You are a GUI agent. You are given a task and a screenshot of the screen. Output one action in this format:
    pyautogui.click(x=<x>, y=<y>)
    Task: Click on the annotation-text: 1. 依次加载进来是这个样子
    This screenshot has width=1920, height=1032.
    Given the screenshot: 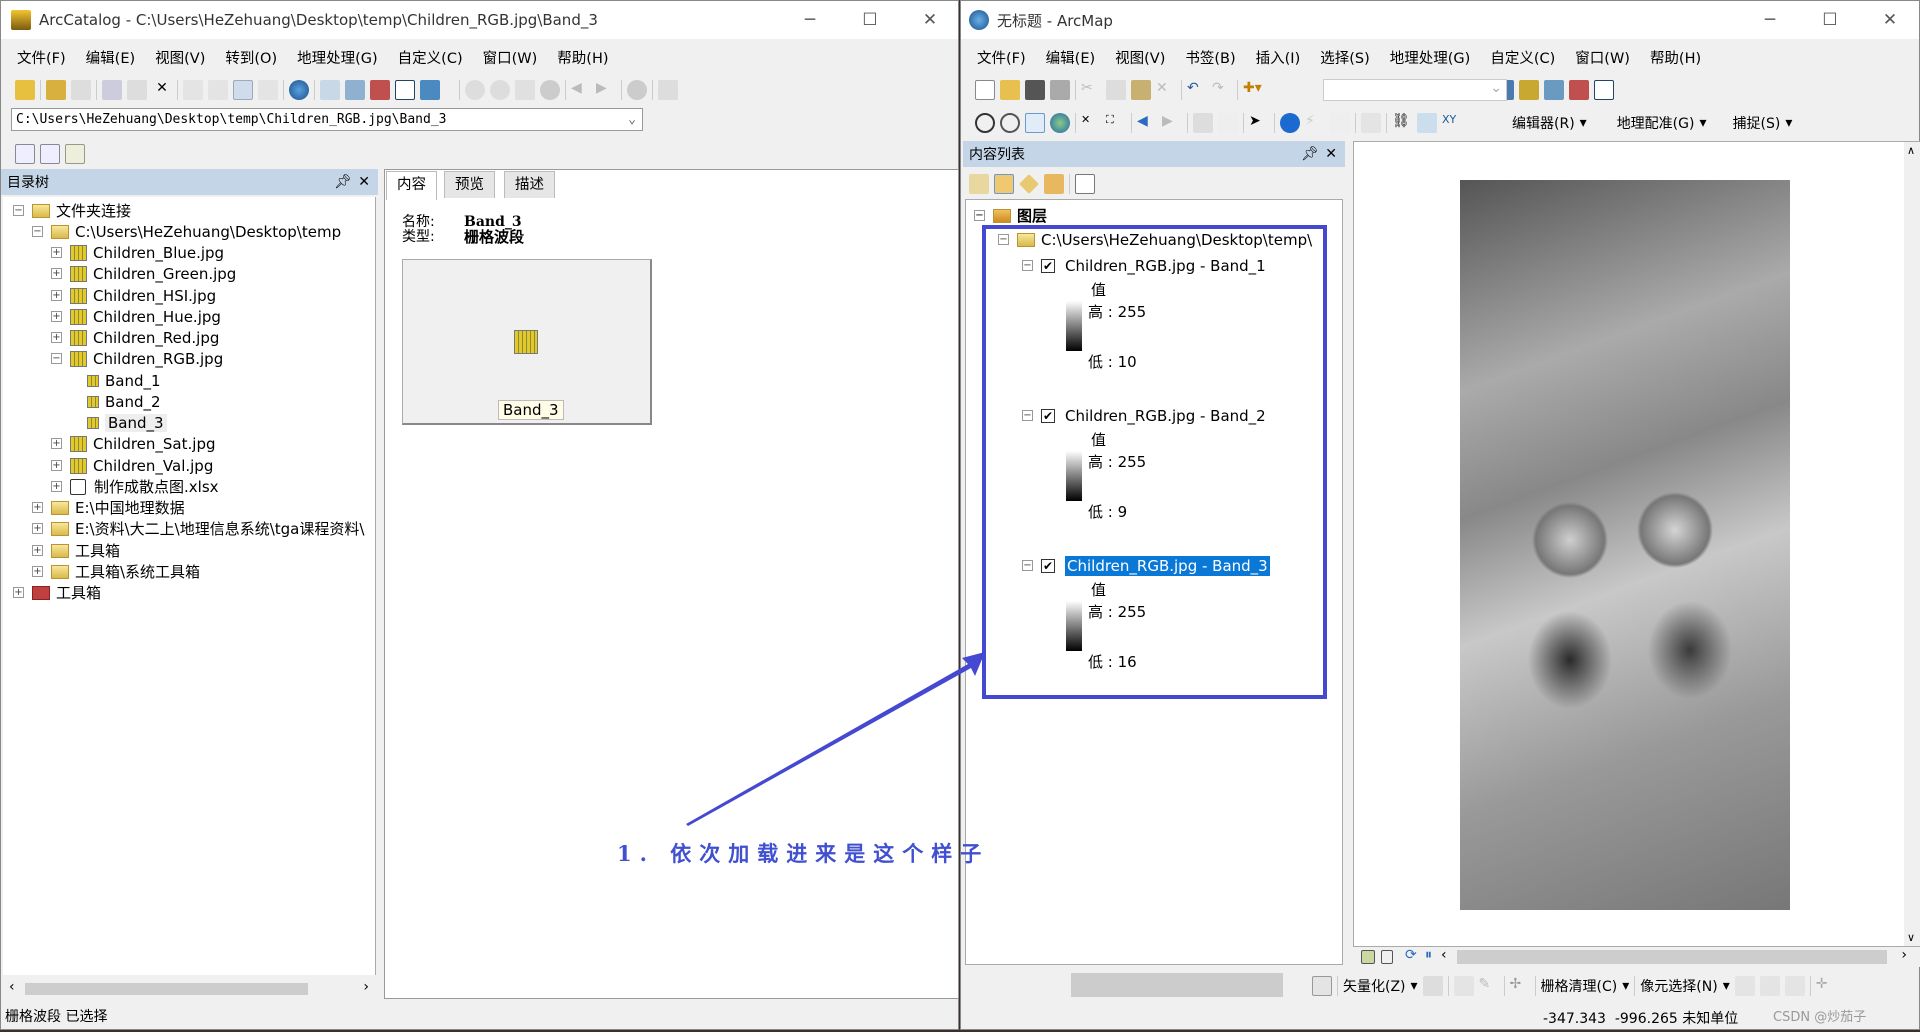 What is the action you would take?
    pyautogui.click(x=803, y=853)
    